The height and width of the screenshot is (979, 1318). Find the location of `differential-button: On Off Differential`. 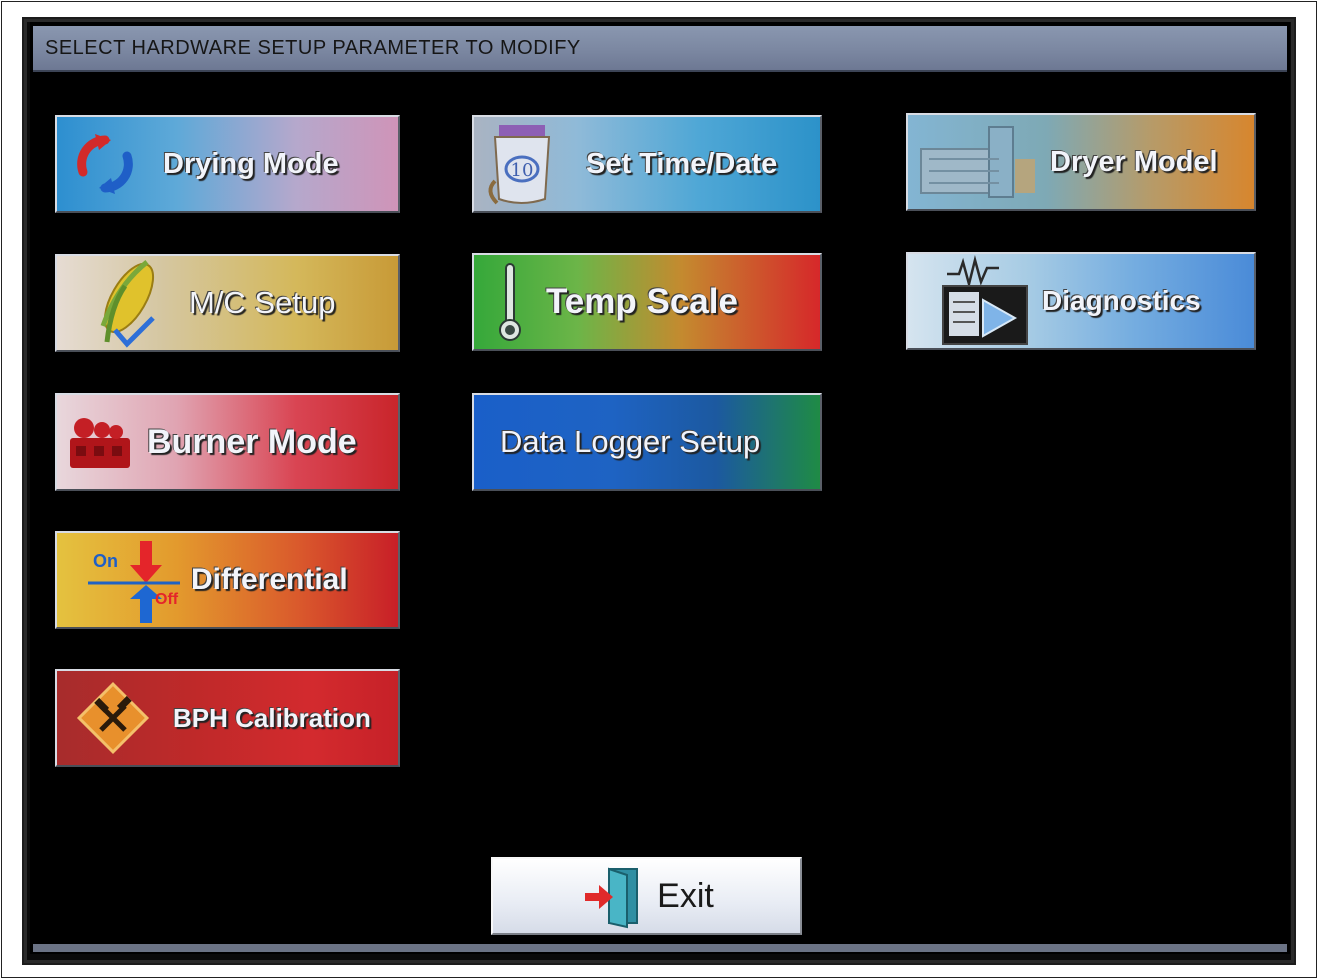

differential-button: On Off Differential is located at coordinates (227, 580).